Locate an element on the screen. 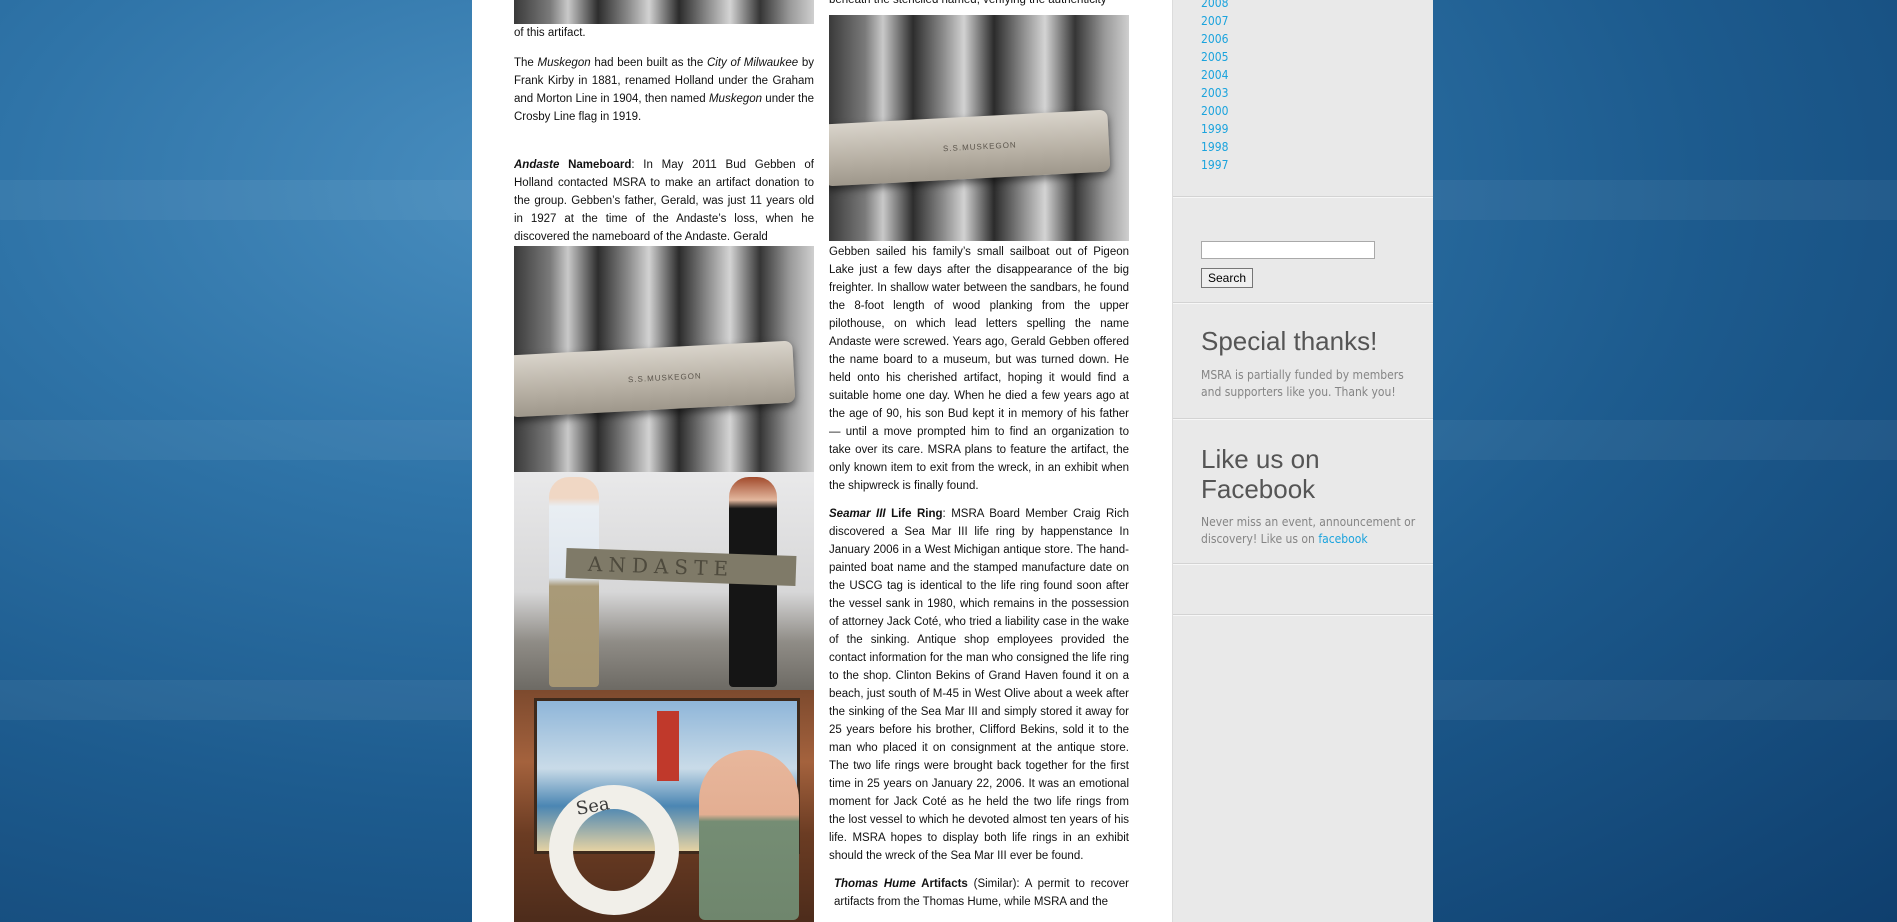  sea-mar-lifering-photo: Sea is located at coordinates (664, 806).